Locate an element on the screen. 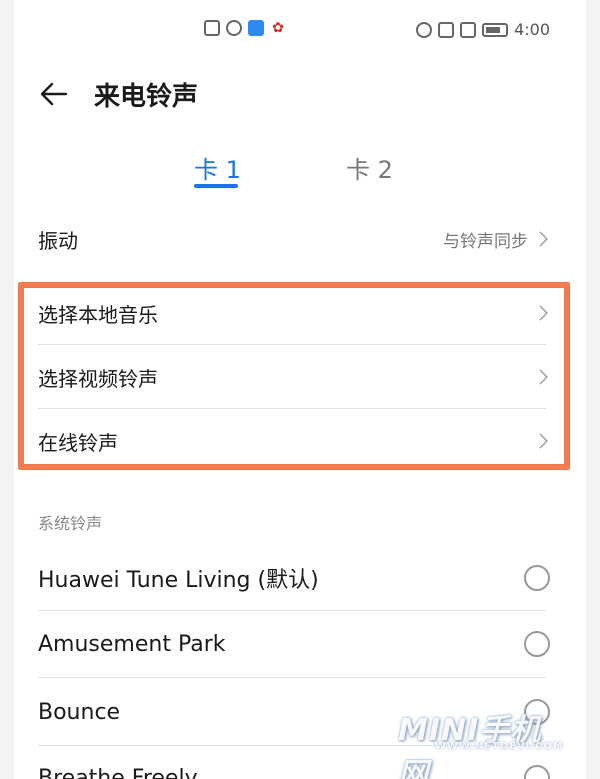 The image size is (600, 779). ringtone-label: Bounce is located at coordinates (79, 712).